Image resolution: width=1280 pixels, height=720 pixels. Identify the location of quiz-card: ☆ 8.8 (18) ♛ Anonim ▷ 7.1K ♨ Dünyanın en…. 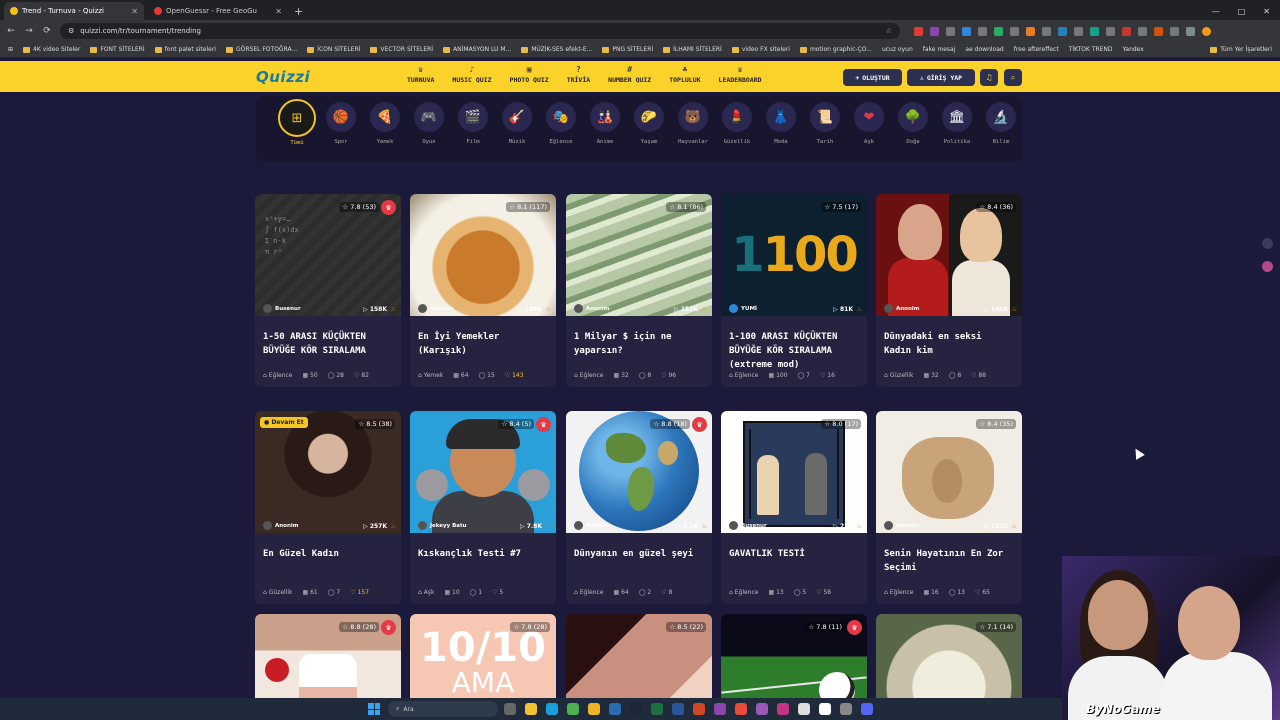
(639, 507).